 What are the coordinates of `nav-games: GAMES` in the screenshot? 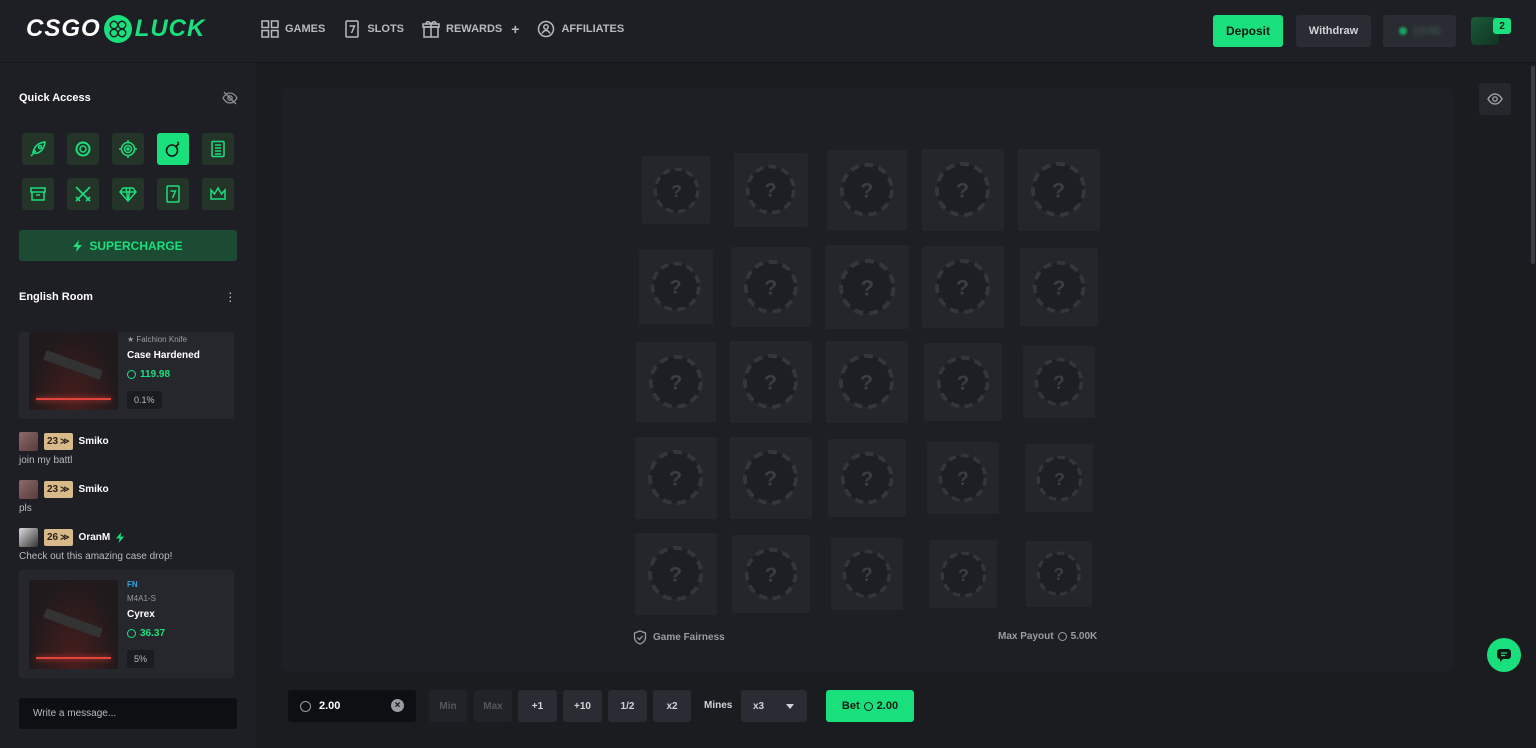 It's located at (293, 29).